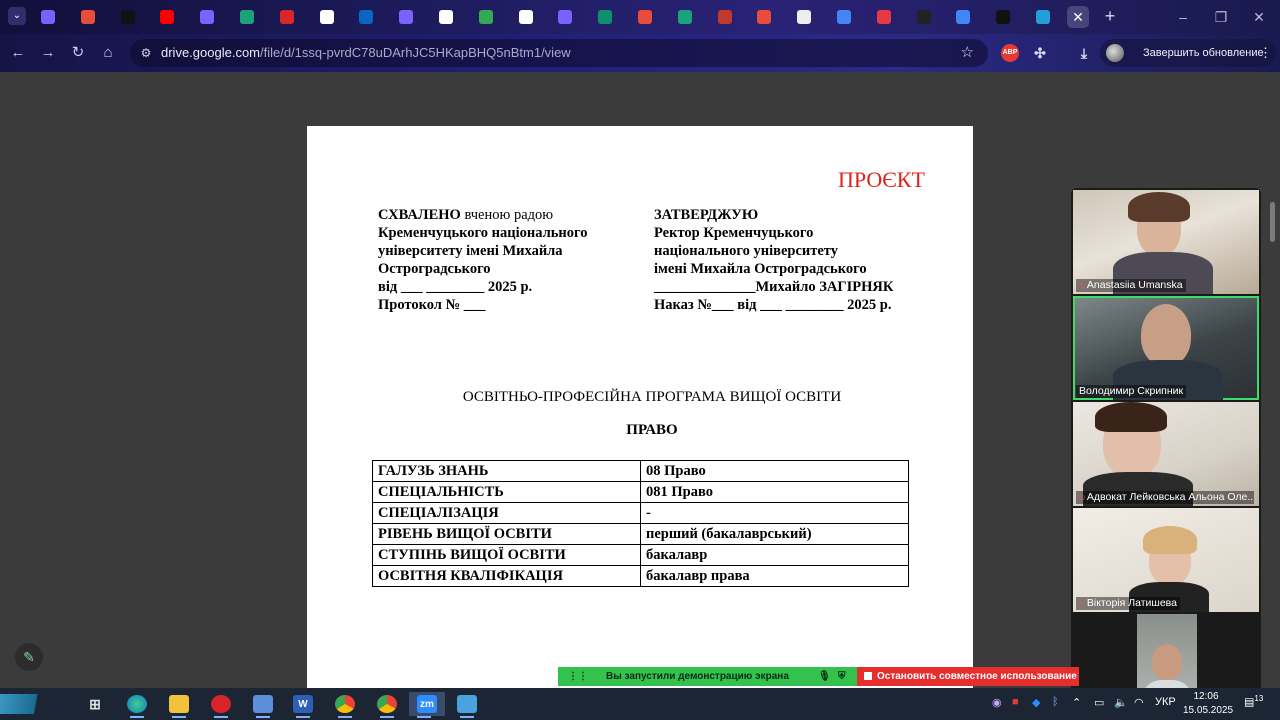 The width and height of the screenshot is (1280, 720). I want to click on opera-icon, so click(221, 705).